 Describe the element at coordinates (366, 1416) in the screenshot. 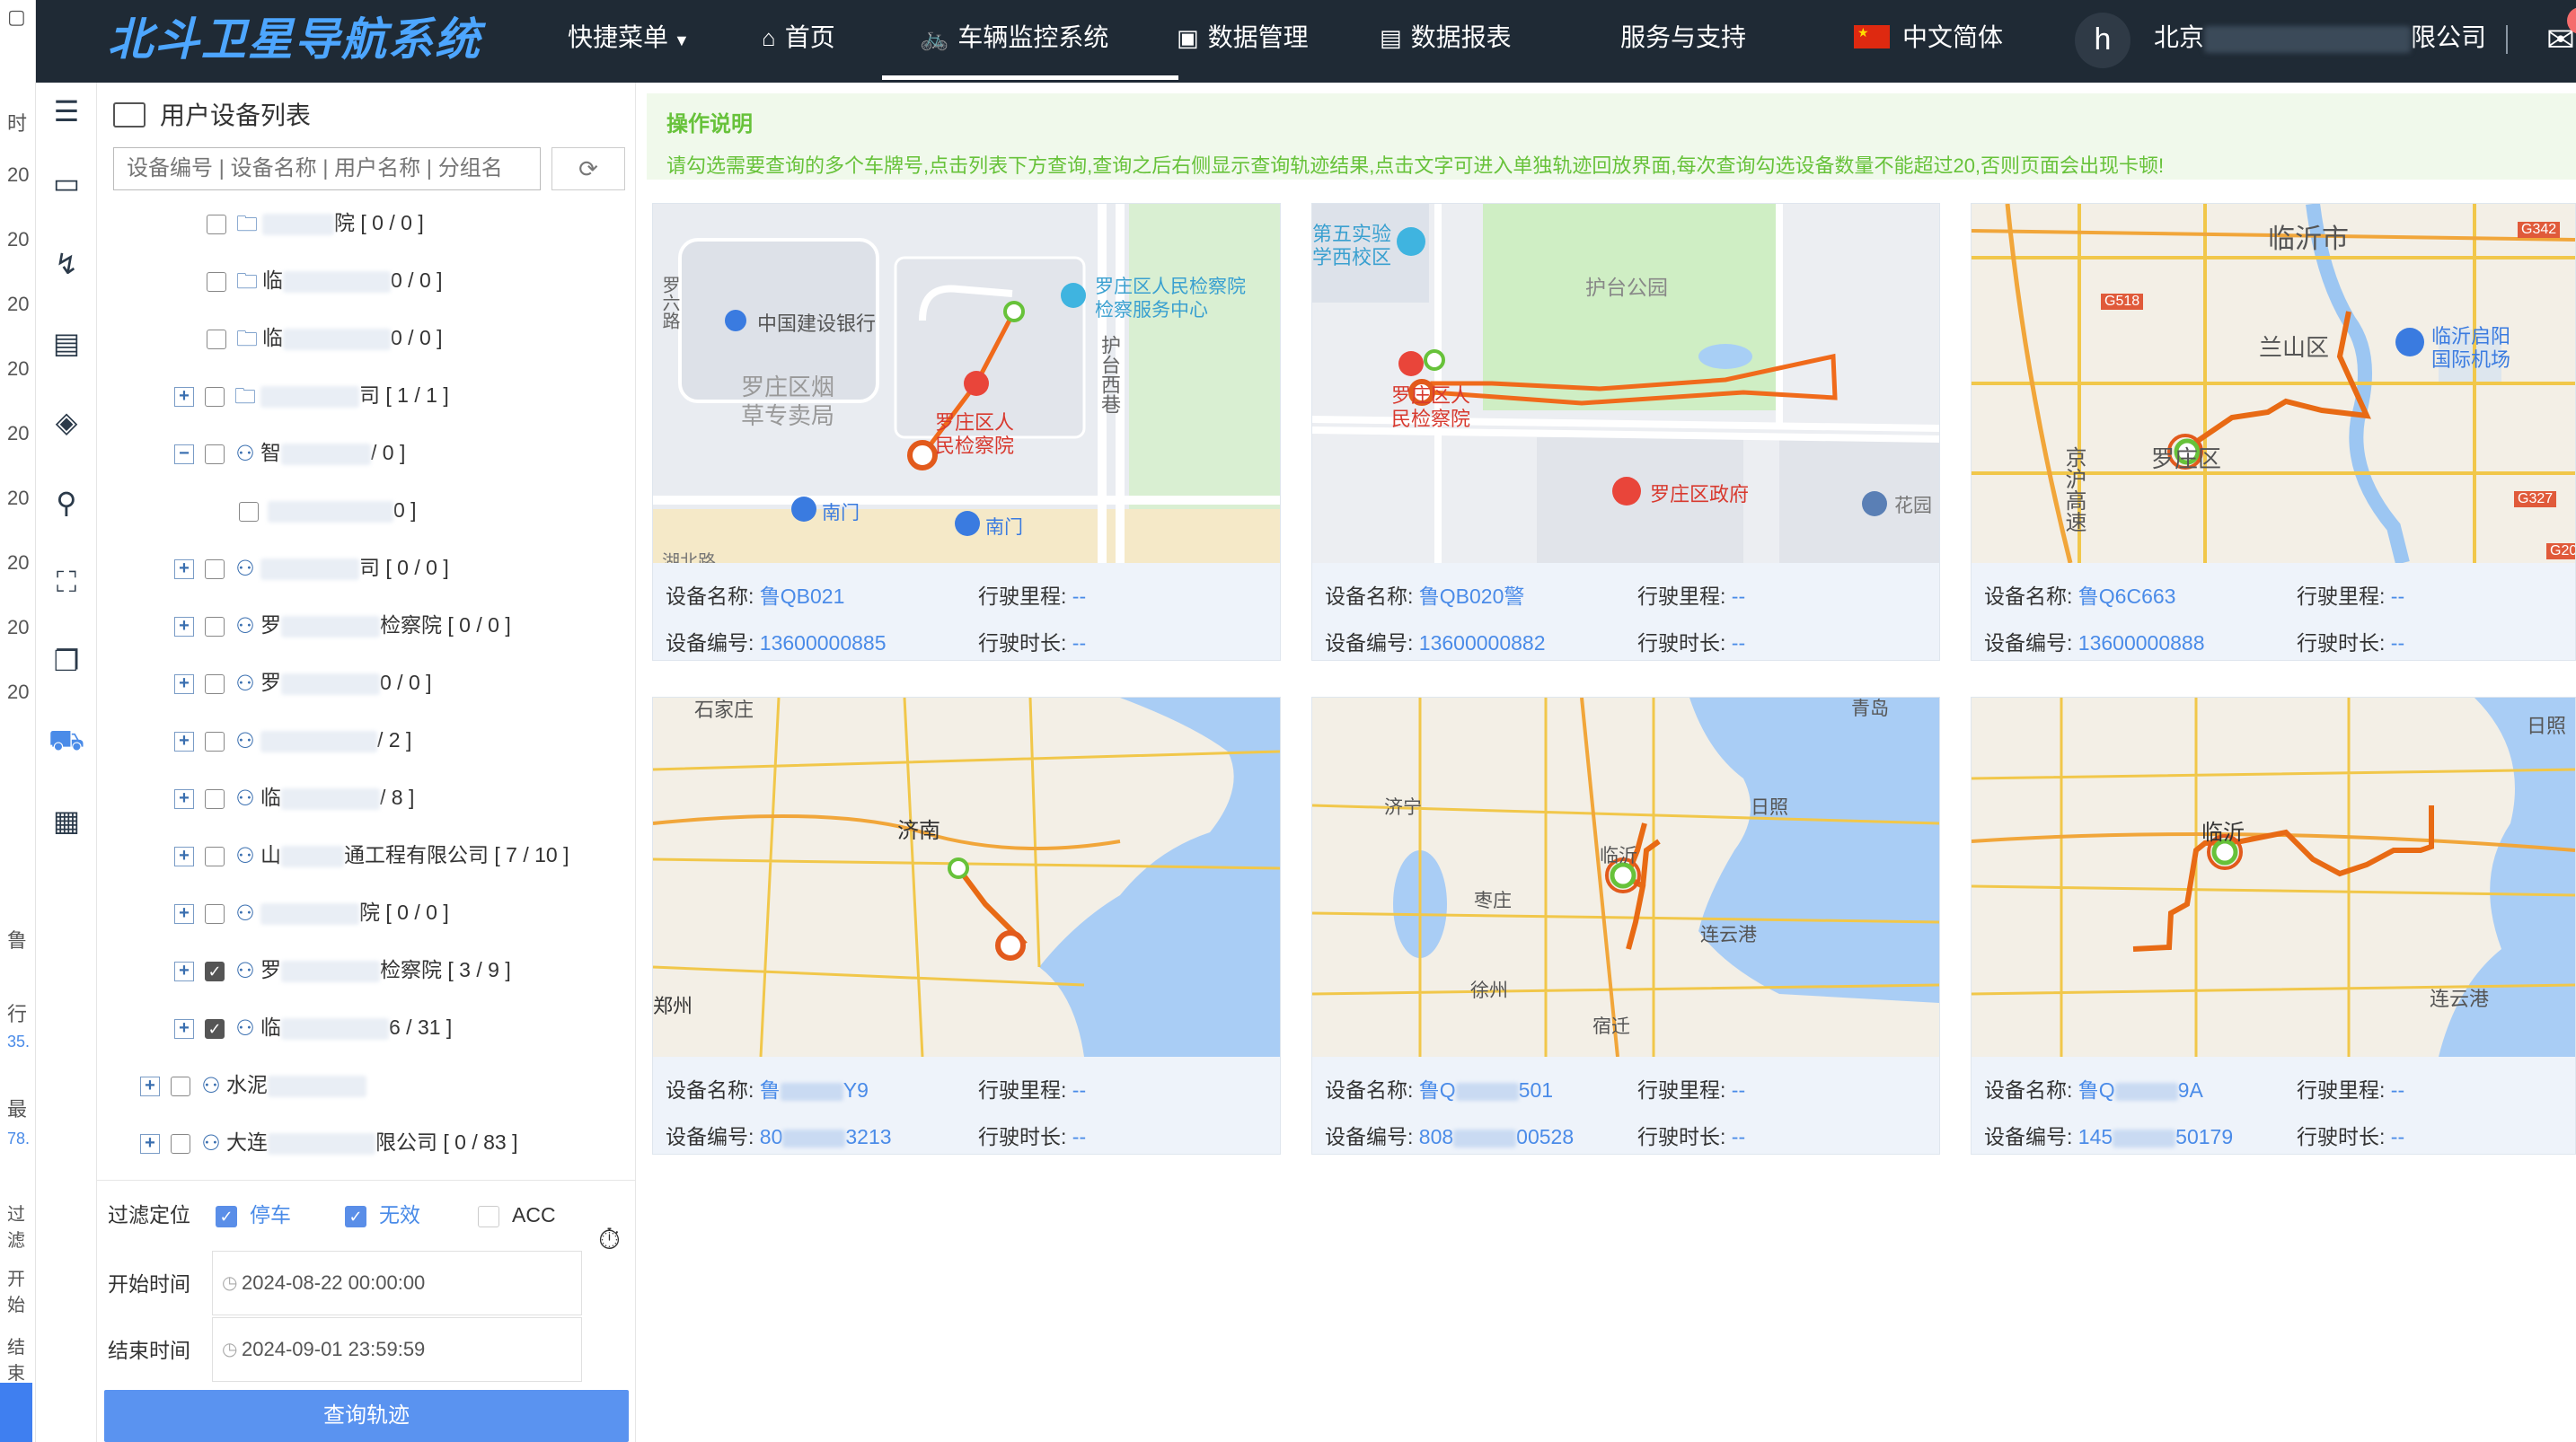

I see `query-track-button: 查询轨迹` at that location.